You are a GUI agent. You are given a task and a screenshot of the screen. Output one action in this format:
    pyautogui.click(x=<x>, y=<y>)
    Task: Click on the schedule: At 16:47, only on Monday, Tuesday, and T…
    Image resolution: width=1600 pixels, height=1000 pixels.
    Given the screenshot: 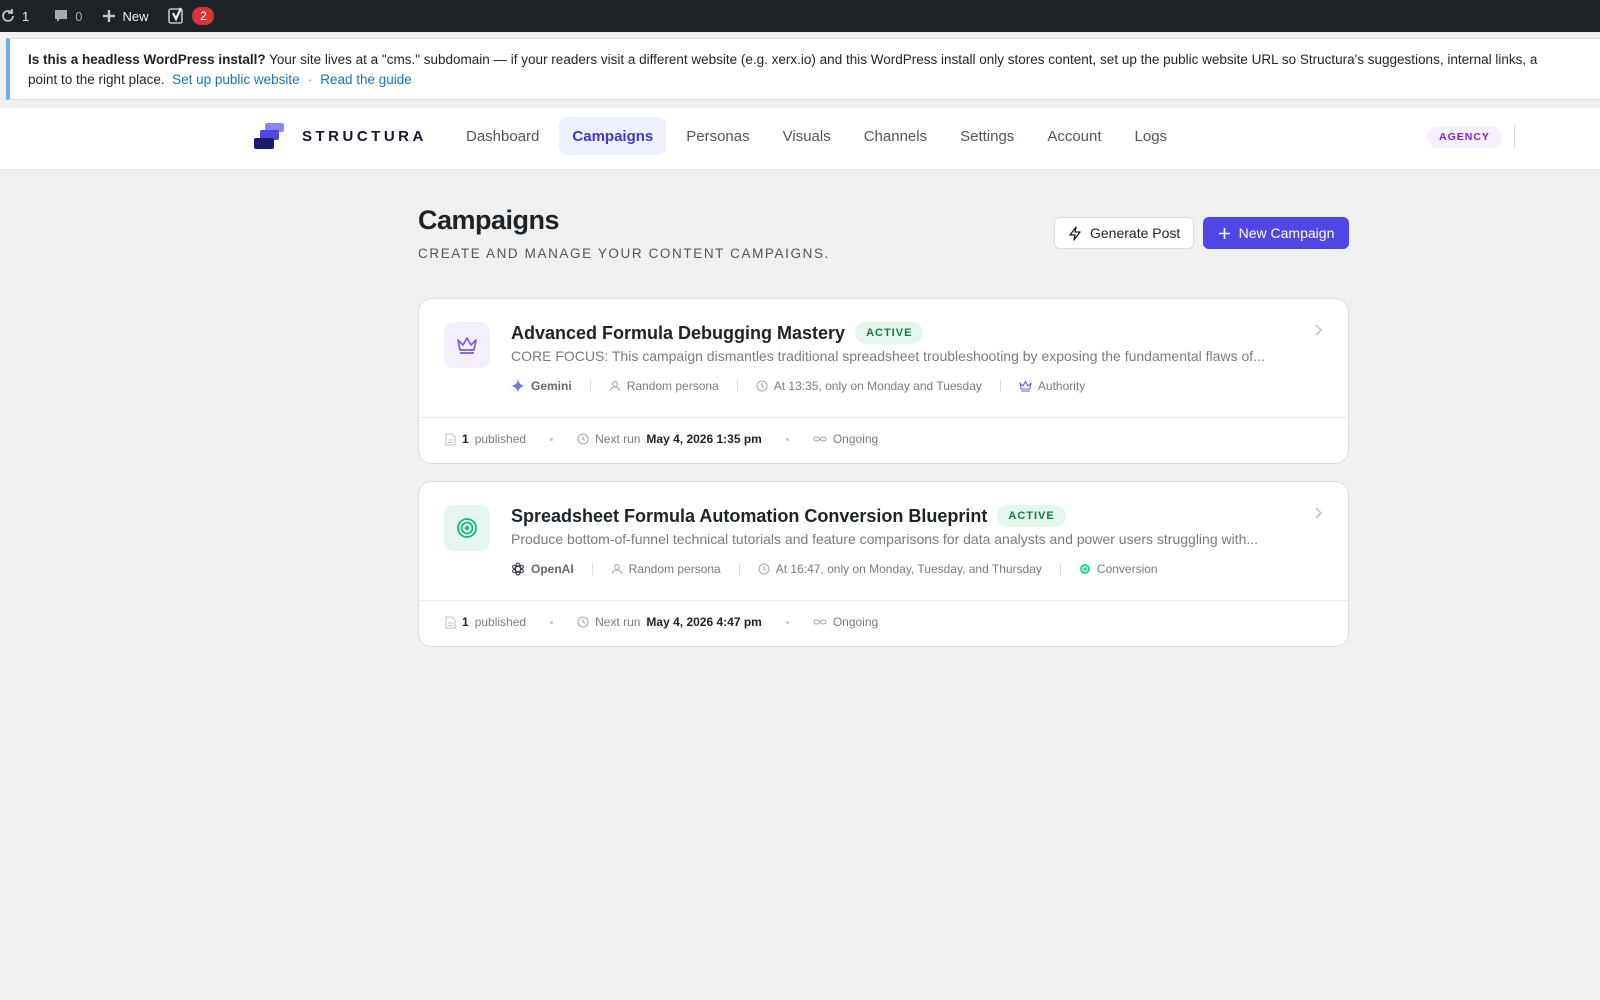 What is the action you would take?
    pyautogui.click(x=900, y=569)
    